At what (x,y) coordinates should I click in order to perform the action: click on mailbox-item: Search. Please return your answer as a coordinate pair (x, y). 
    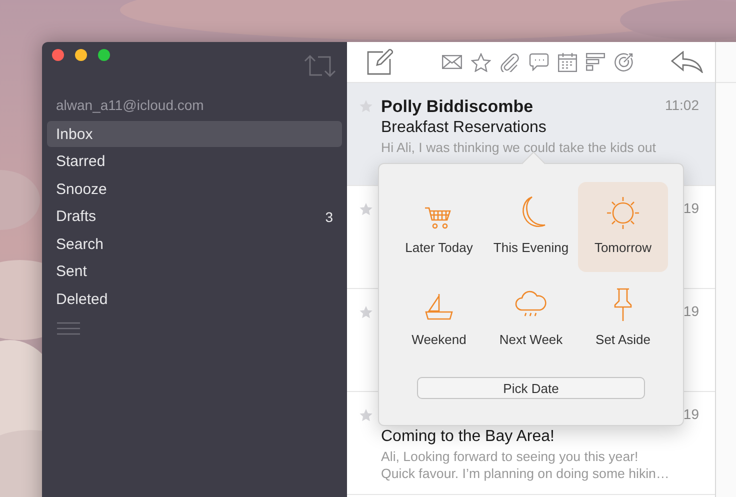
    Looking at the image, I should click on (194, 244).